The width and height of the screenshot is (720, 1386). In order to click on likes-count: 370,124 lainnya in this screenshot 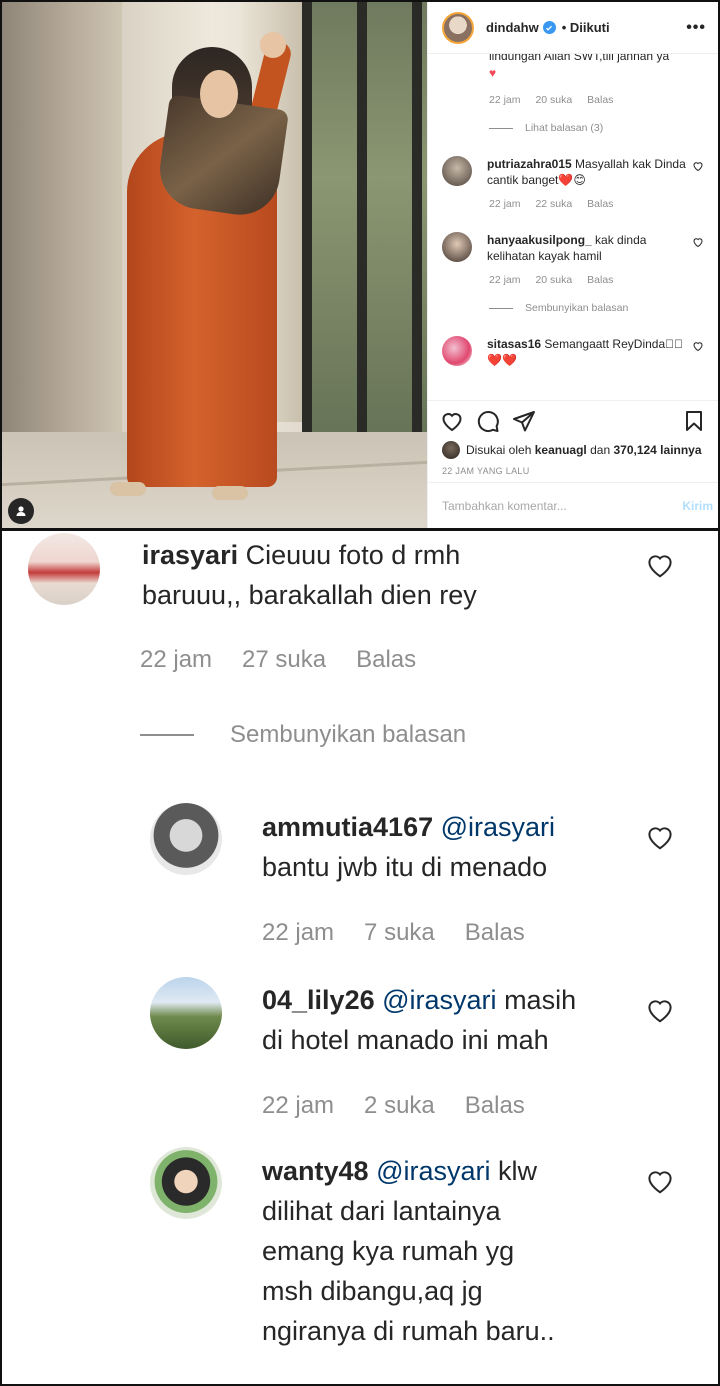, I will do `click(657, 450)`.